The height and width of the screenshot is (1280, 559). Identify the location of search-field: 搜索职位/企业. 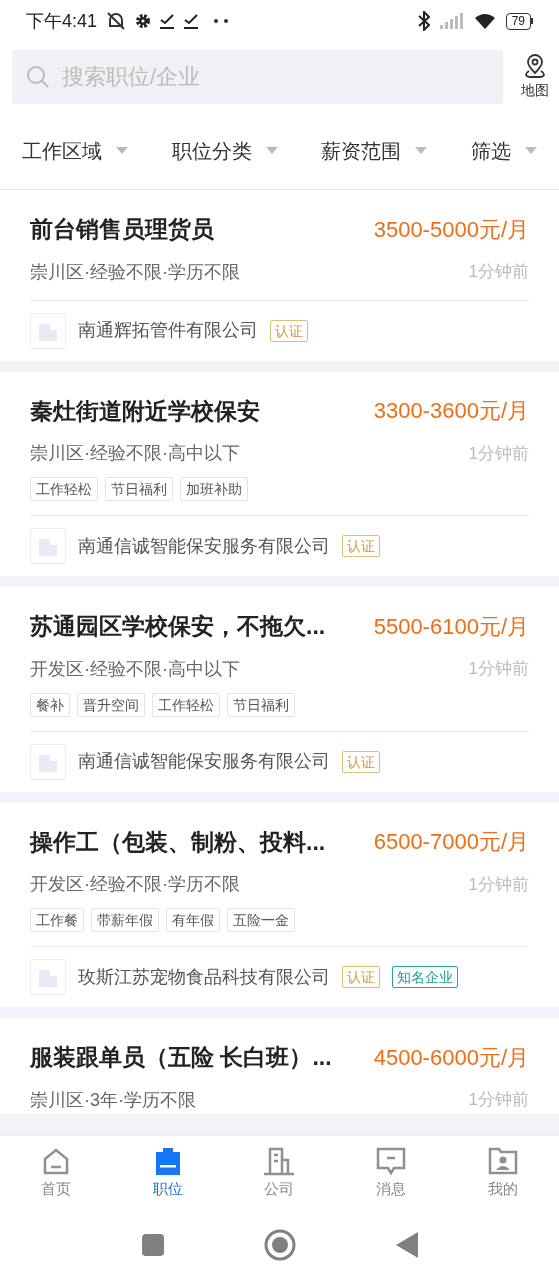
(257, 77).